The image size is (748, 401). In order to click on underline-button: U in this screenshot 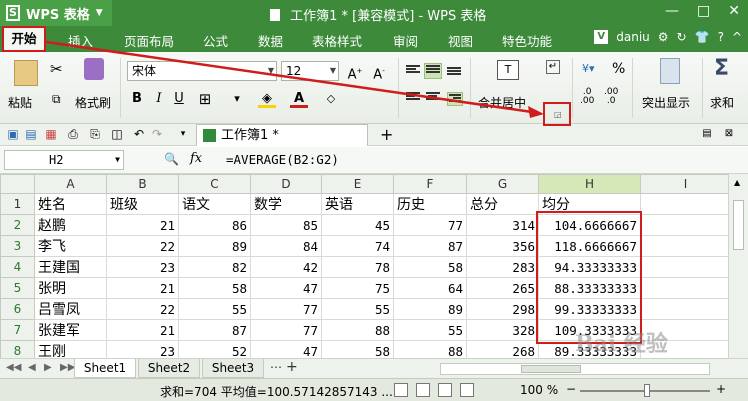, I will do `click(179, 99)`.